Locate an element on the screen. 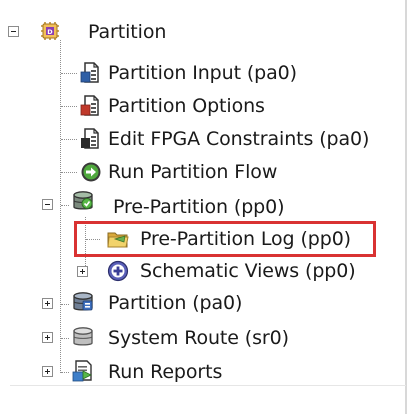 The width and height of the screenshot is (414, 414). tree-item-partition-options: Partition Options is located at coordinates (186, 106).